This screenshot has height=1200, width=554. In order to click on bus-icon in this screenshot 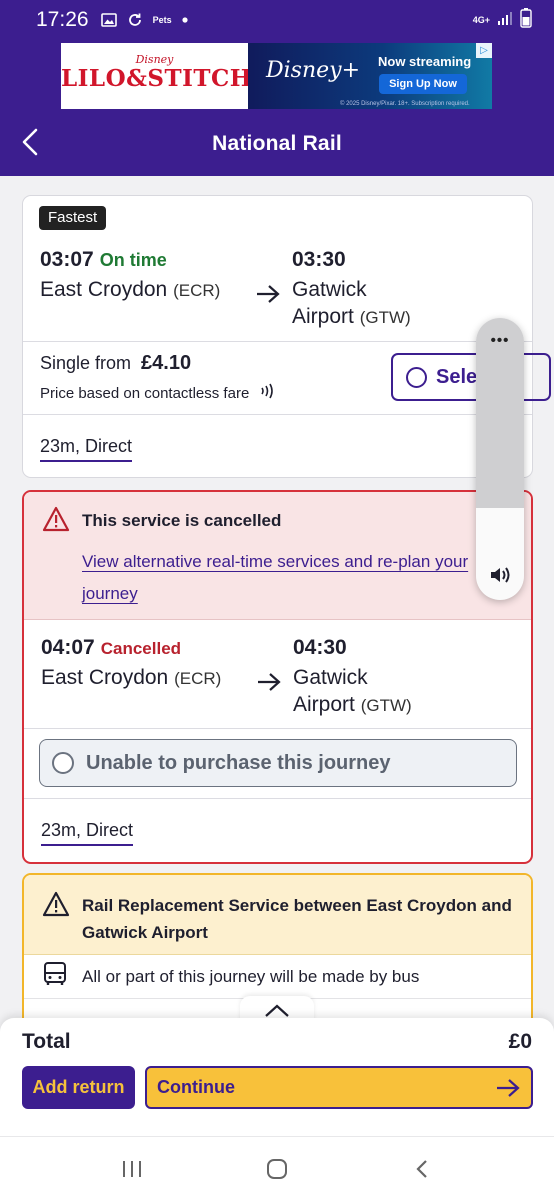, I will do `click(55, 976)`.